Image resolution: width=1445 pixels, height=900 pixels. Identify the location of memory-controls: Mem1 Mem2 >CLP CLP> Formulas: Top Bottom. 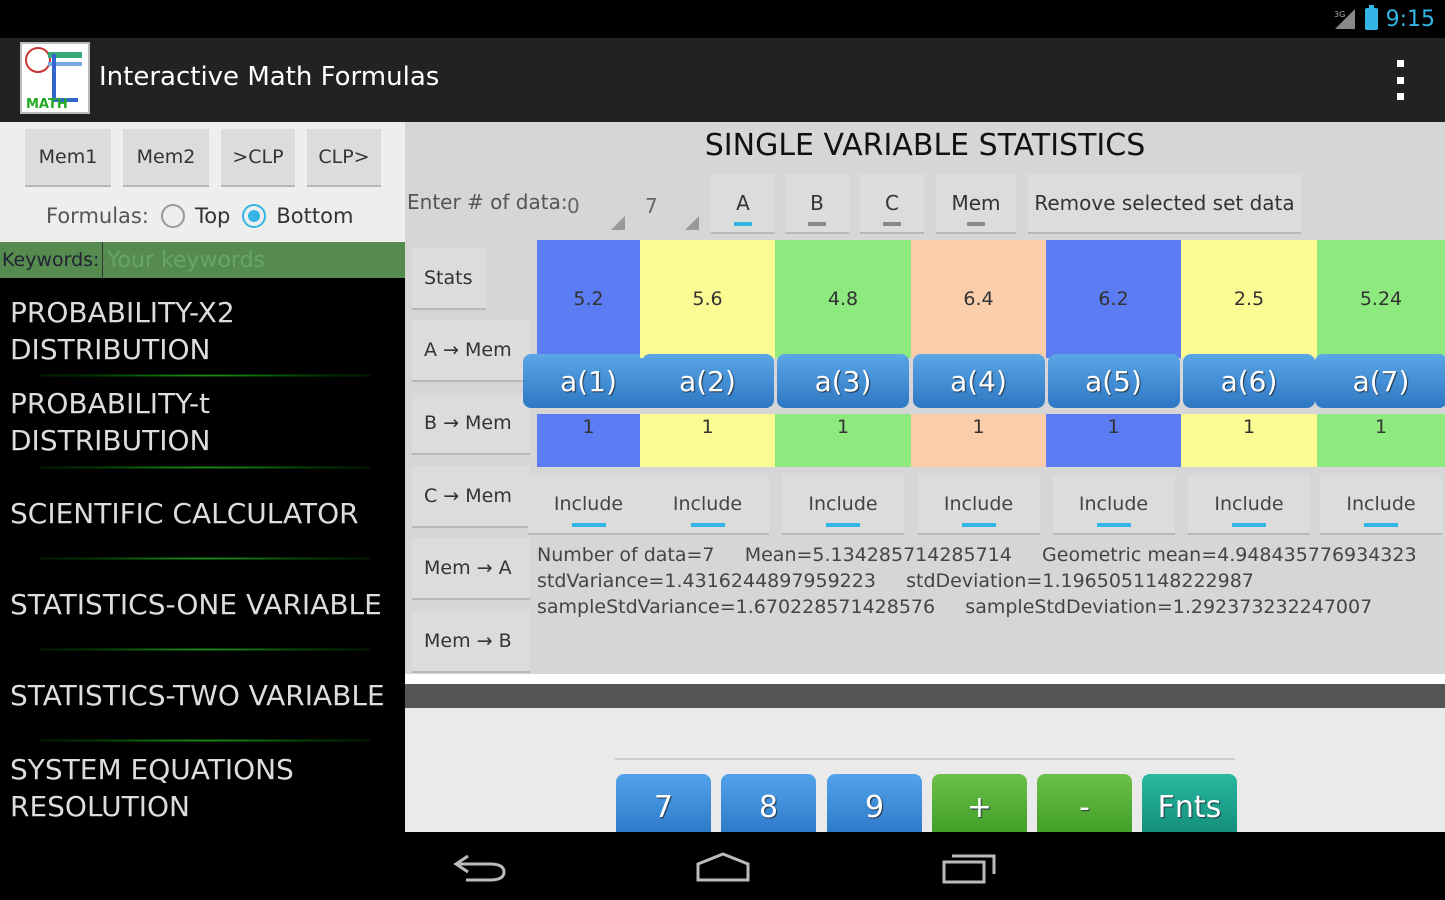
(202, 182).